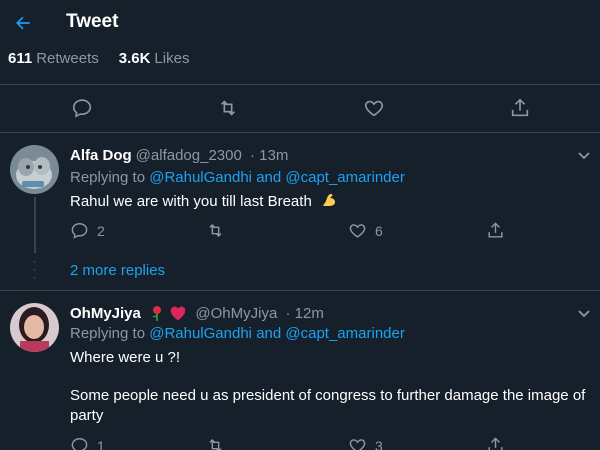 This screenshot has width=600, height=450. What do you see at coordinates (101, 230) in the screenshot?
I see `reply-count: 2` at bounding box center [101, 230].